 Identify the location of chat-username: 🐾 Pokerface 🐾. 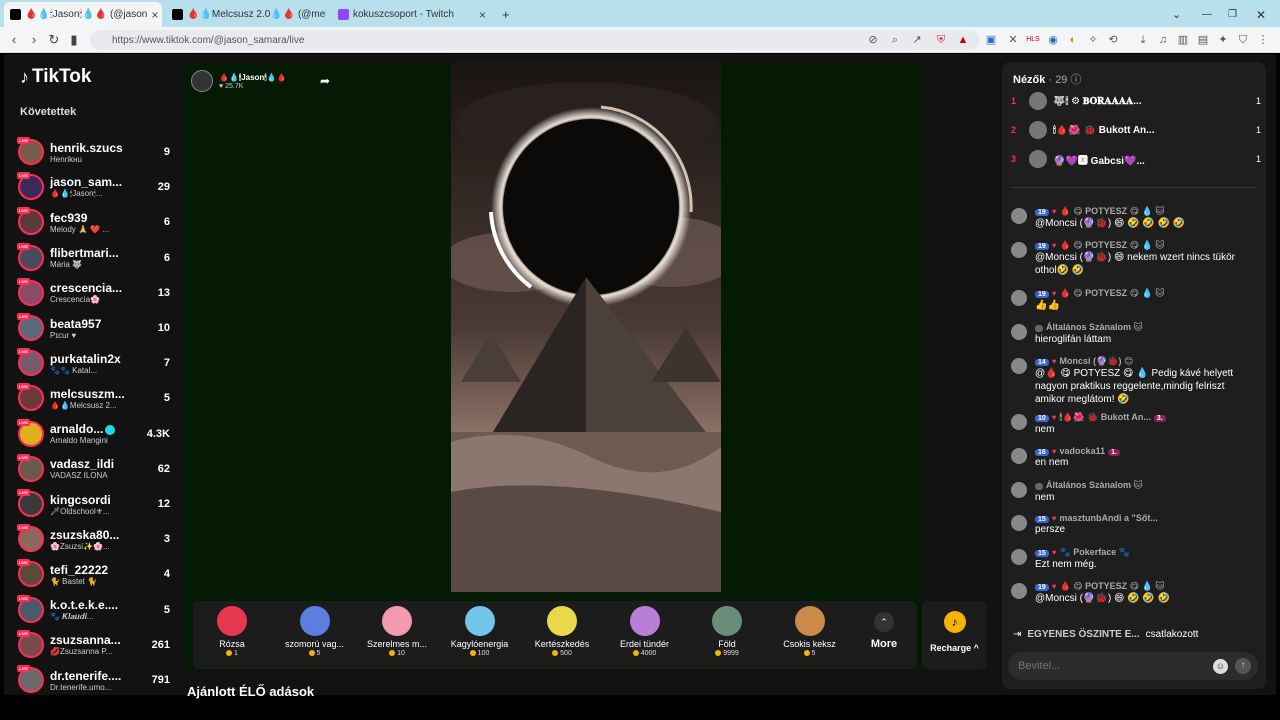
(1095, 552).